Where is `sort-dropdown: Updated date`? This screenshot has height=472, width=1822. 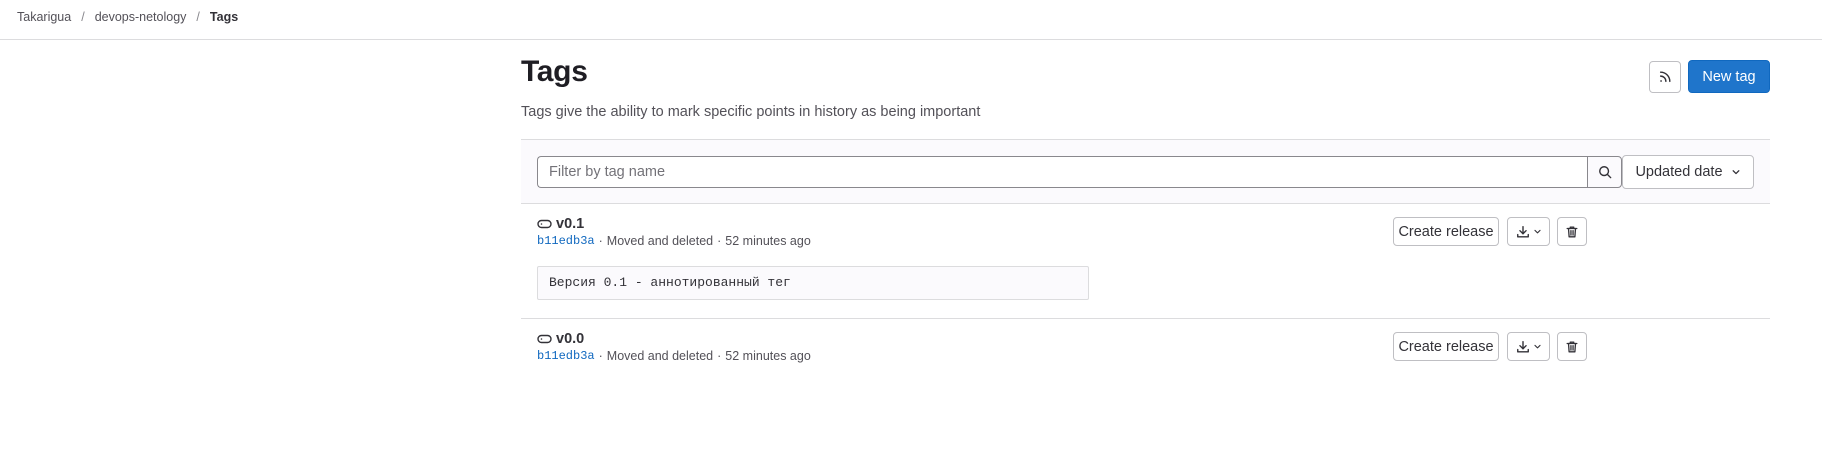
sort-dropdown: Updated date is located at coordinates (1688, 172).